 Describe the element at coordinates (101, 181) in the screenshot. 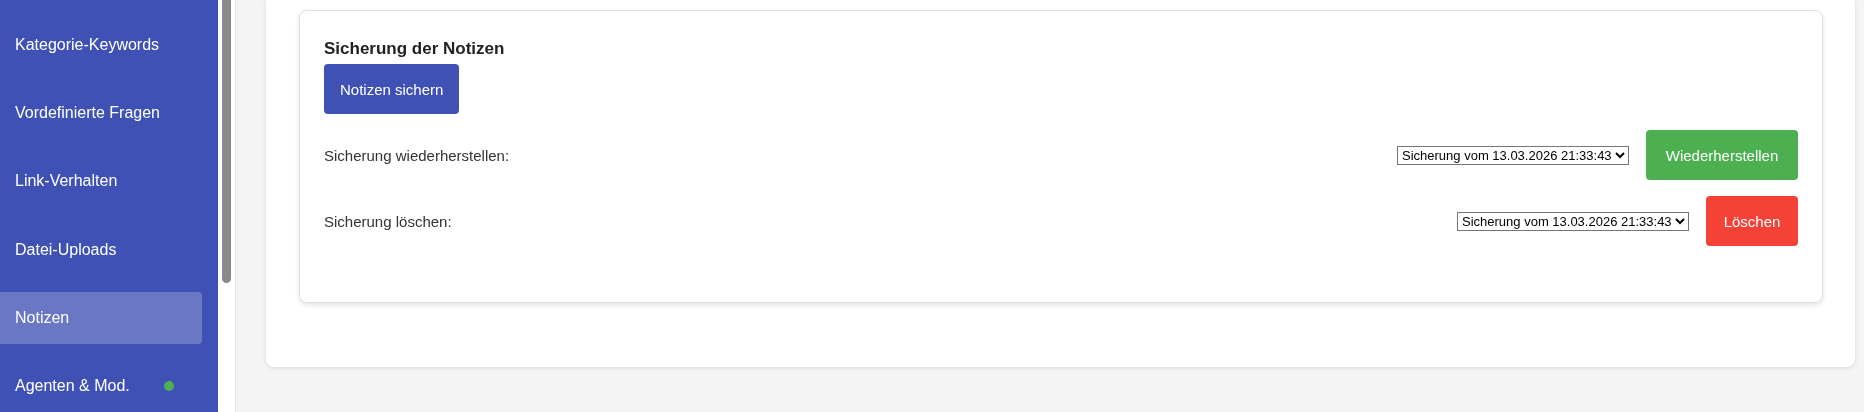

I see `sidebar-item: Link-Verhalten` at that location.